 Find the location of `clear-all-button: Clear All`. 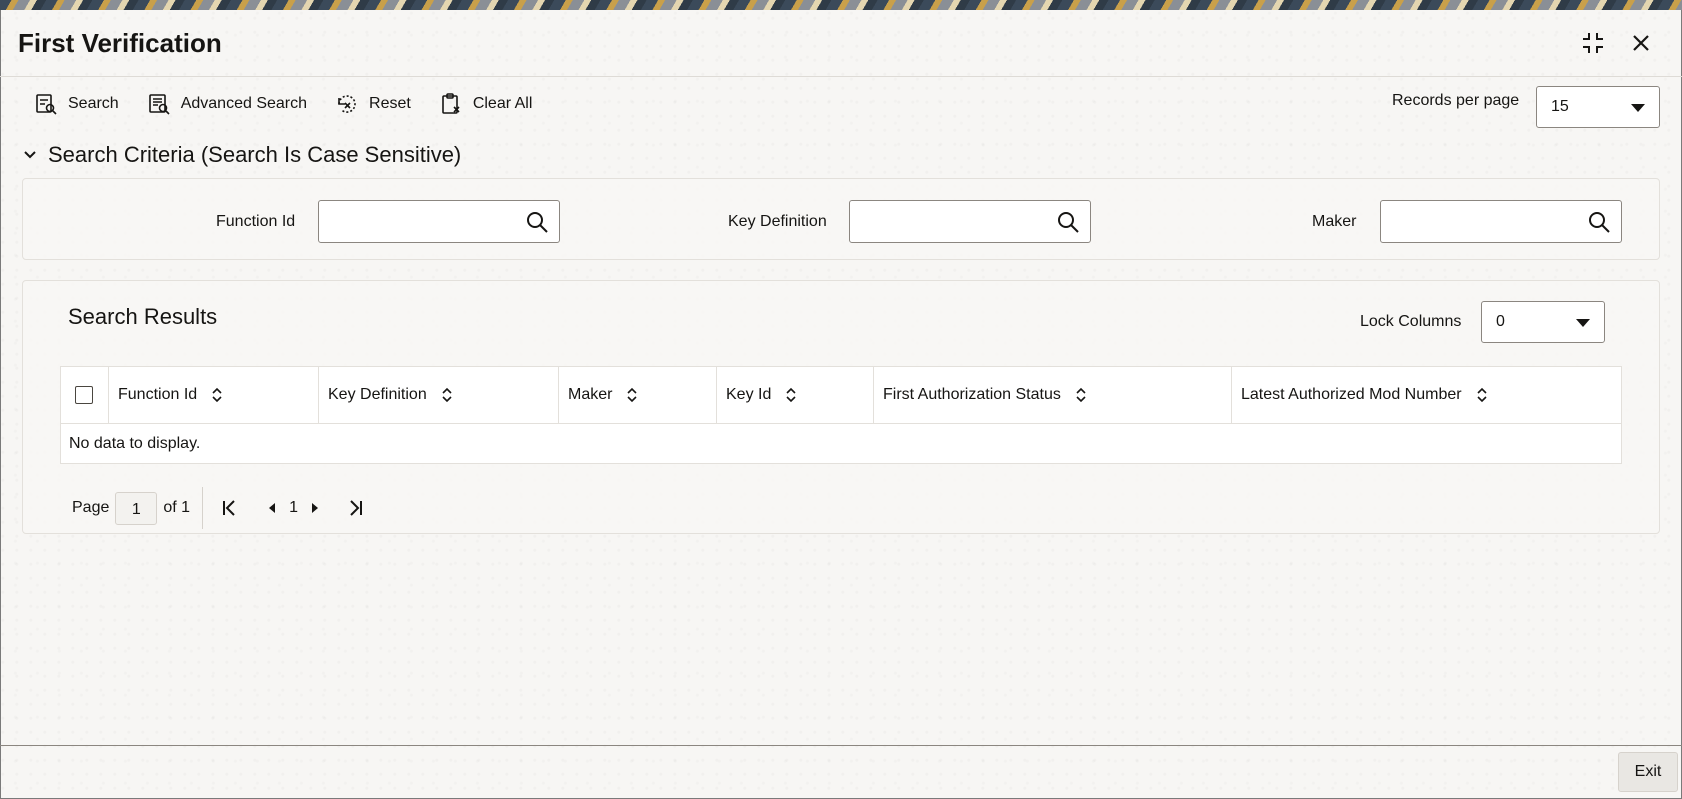

clear-all-button: Clear All is located at coordinates (486, 104).